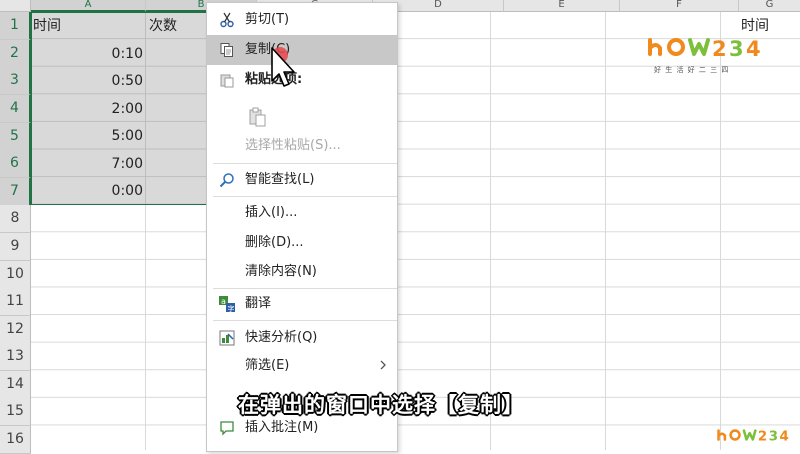  Describe the element at coordinates (88, 54) in the screenshot. I see `cell-a2: 0:10` at that location.